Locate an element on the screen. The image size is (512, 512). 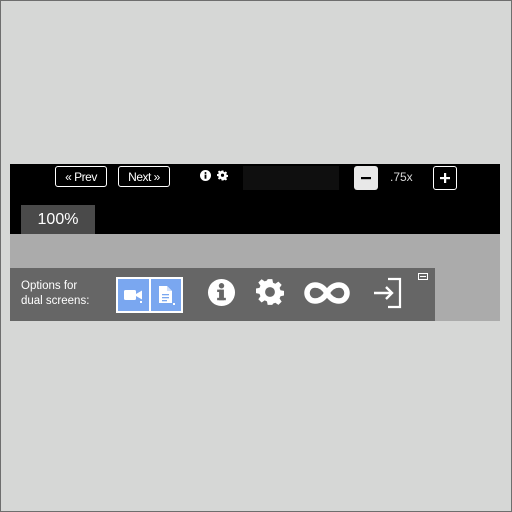
dual-screen-toggle is located at coordinates (149, 295).